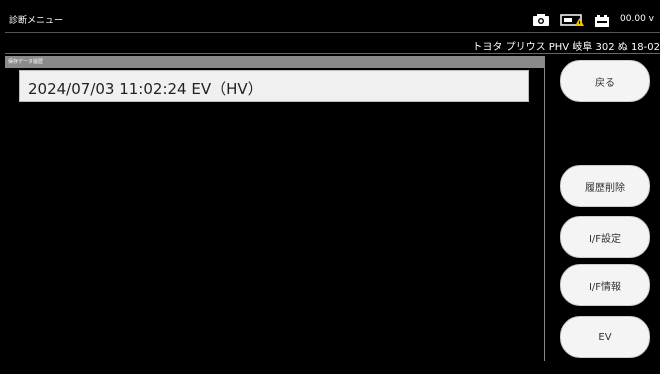 The width and height of the screenshot is (660, 374). What do you see at coordinates (605, 337) in the screenshot?
I see `ev-button: EV` at bounding box center [605, 337].